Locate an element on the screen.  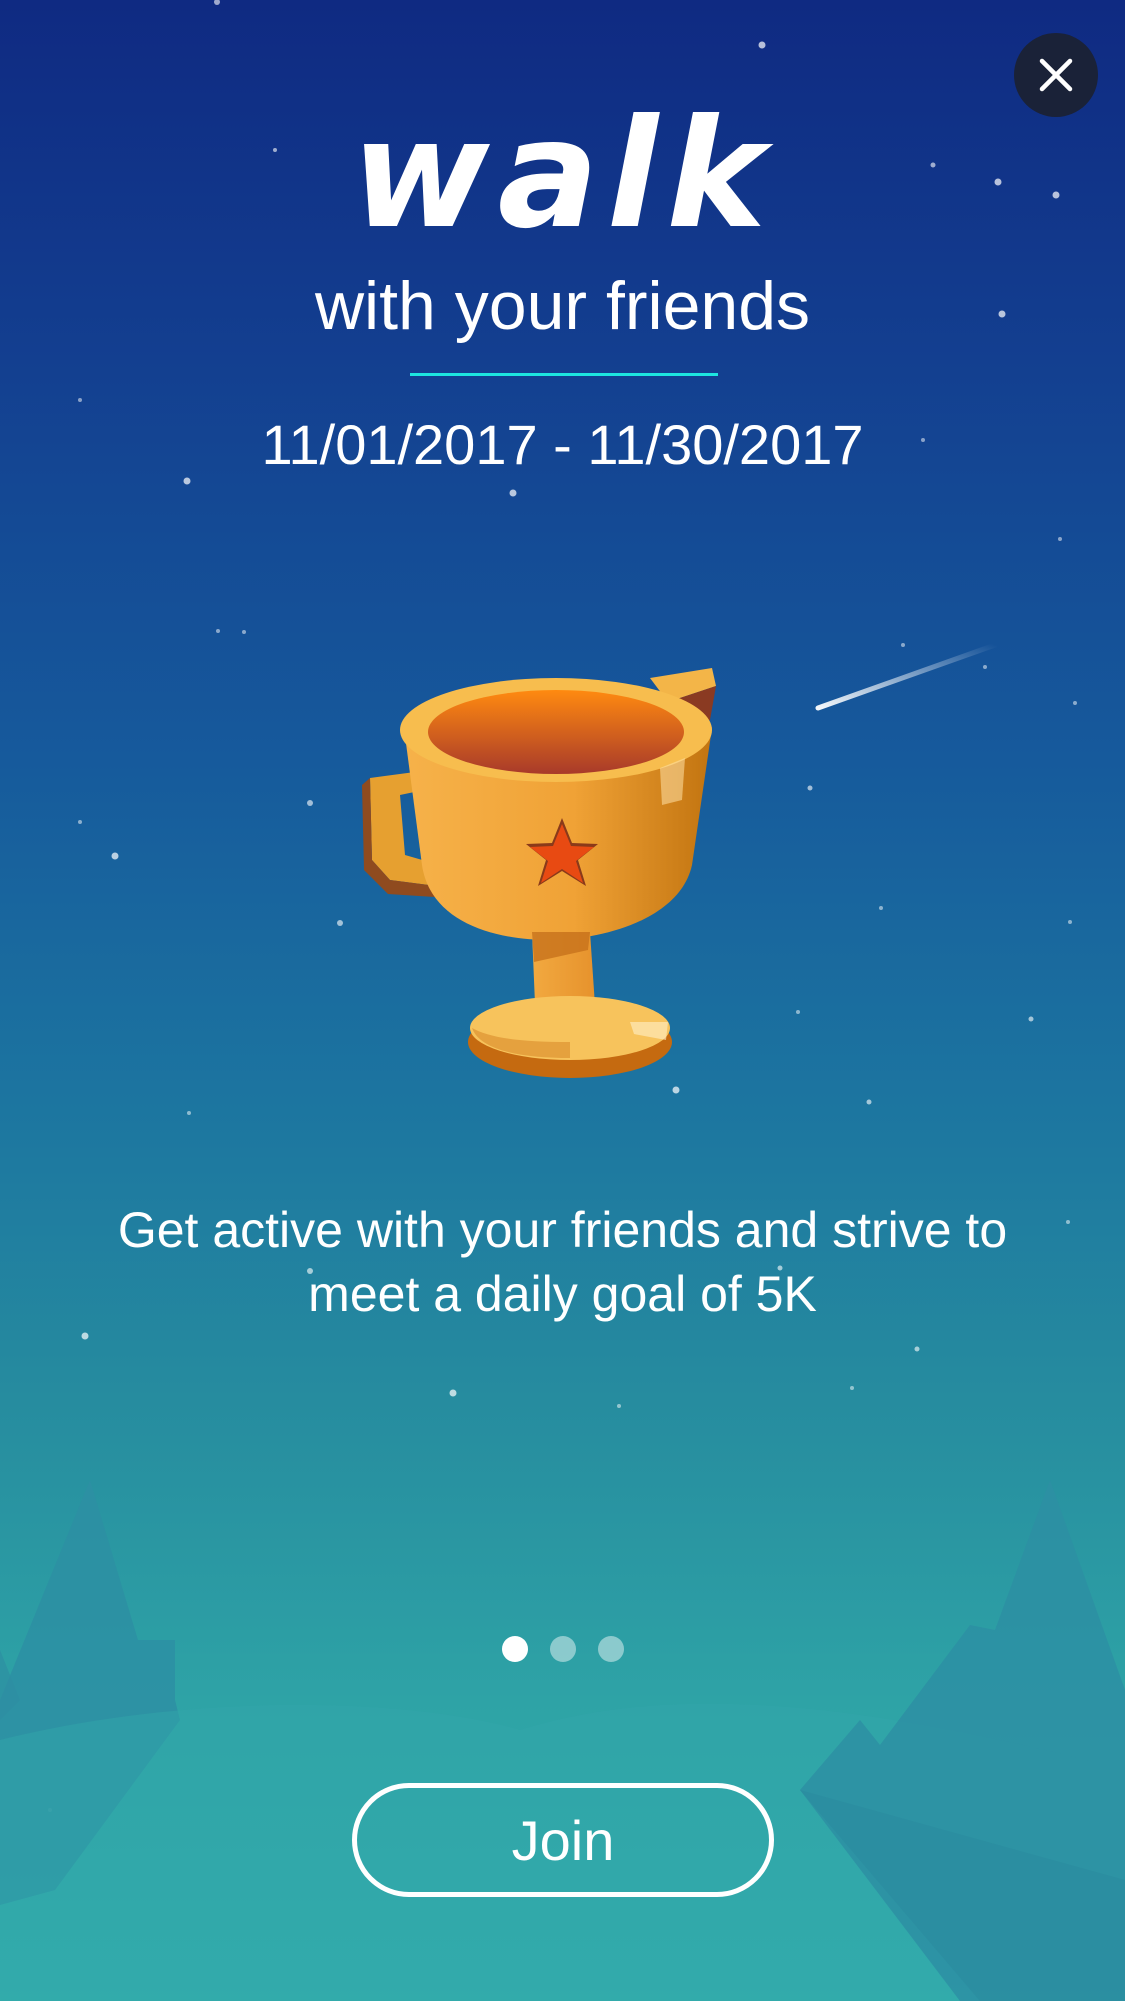
join-button: Join is located at coordinates (563, 1840).